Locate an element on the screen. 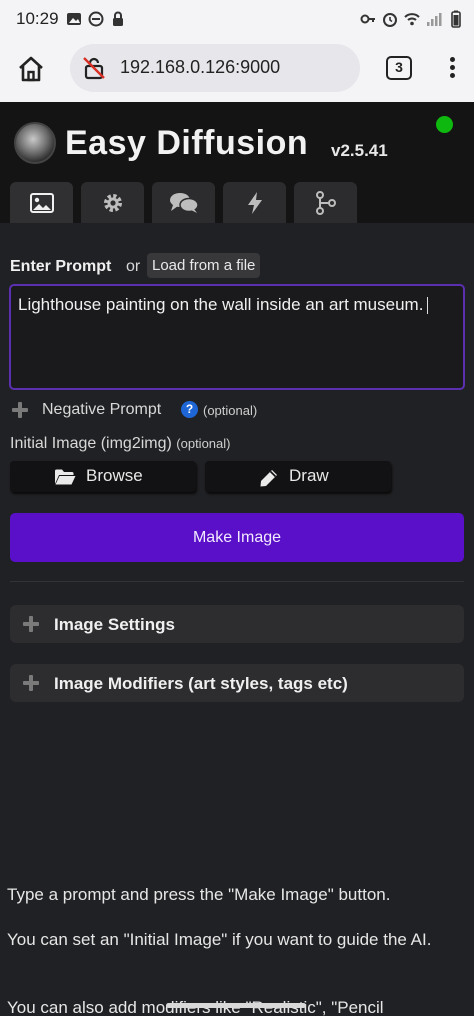 The width and height of the screenshot is (474, 1016). divider is located at coordinates (237, 581).